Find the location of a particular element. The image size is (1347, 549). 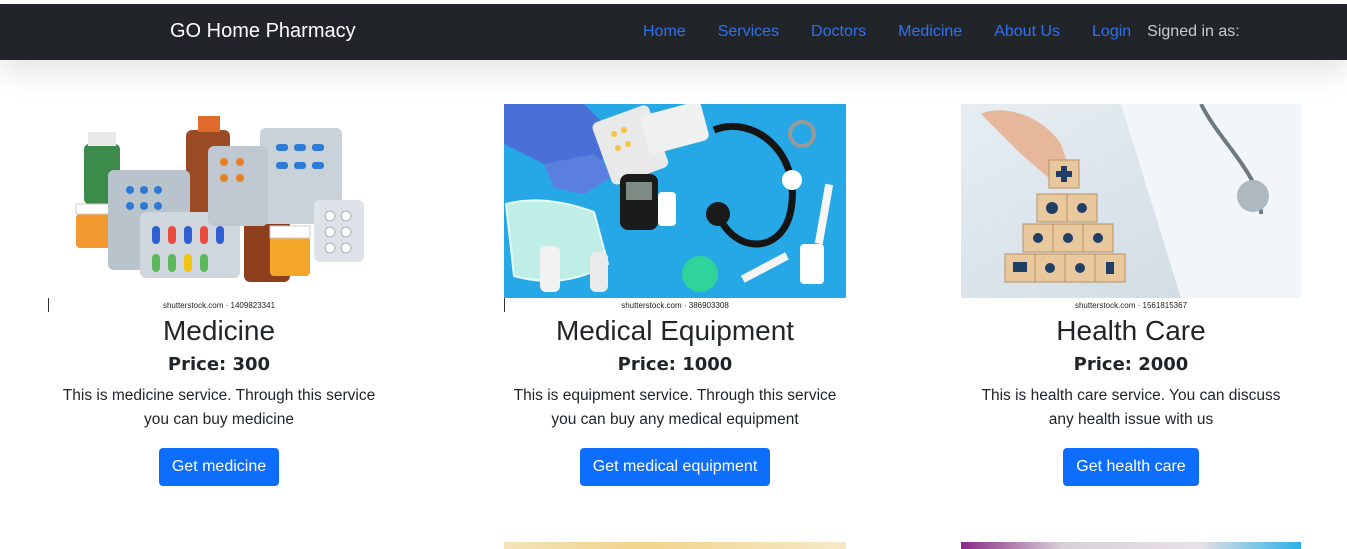

nav-about-link: About Us is located at coordinates (1027, 32).